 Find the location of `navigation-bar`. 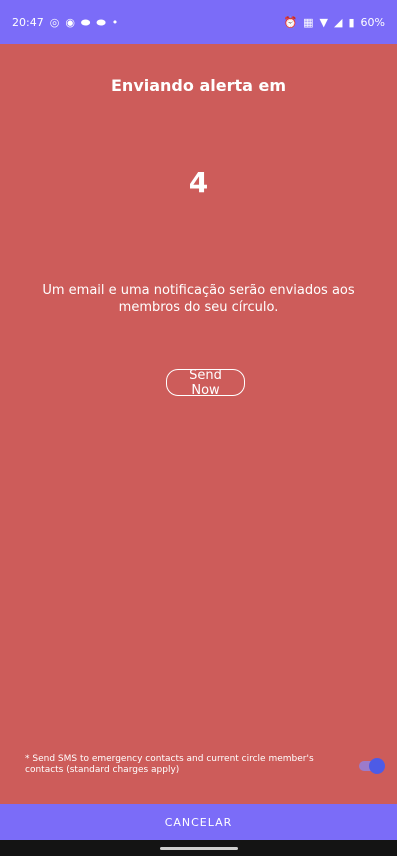

navigation-bar is located at coordinates (198, 848).